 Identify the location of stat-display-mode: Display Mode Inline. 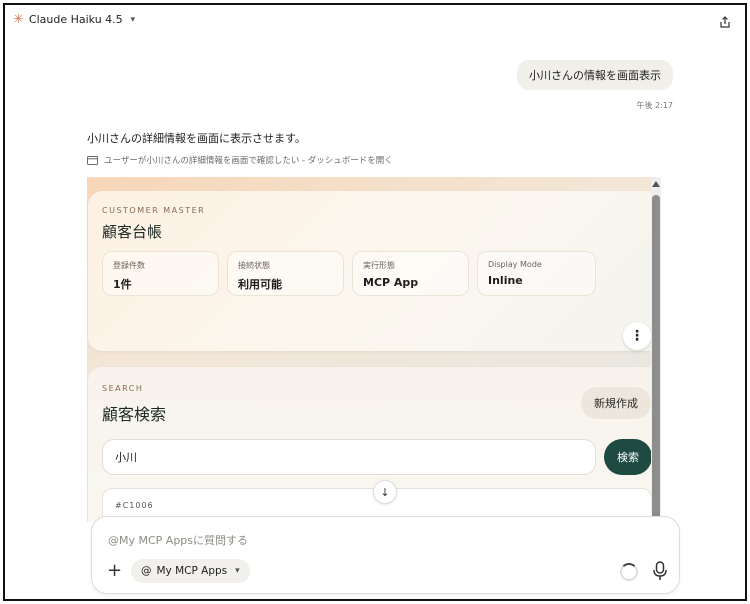
(536, 273).